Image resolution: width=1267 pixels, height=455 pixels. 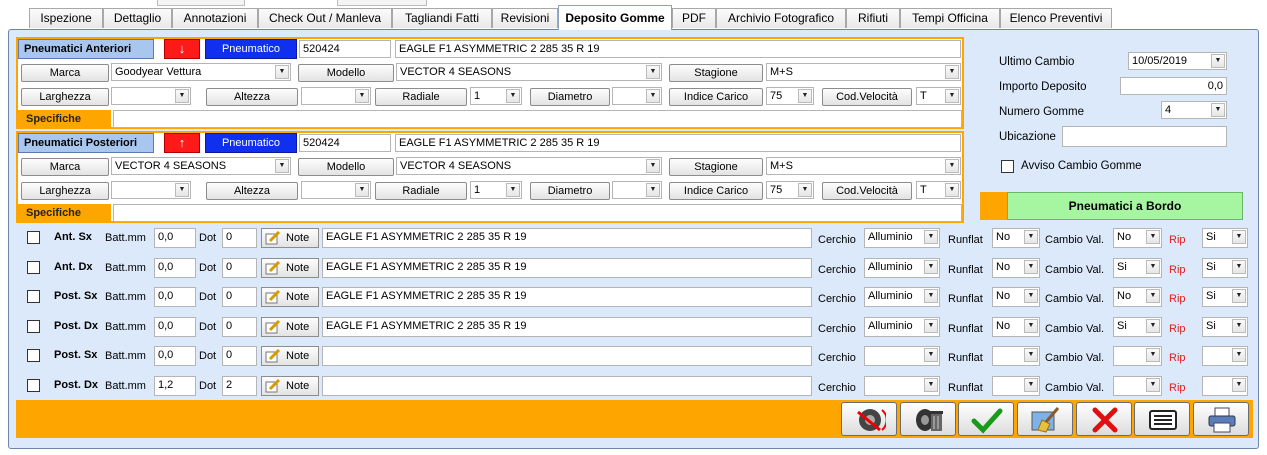 I want to click on tab-check-out: Check Out / Manleva, so click(x=325, y=18).